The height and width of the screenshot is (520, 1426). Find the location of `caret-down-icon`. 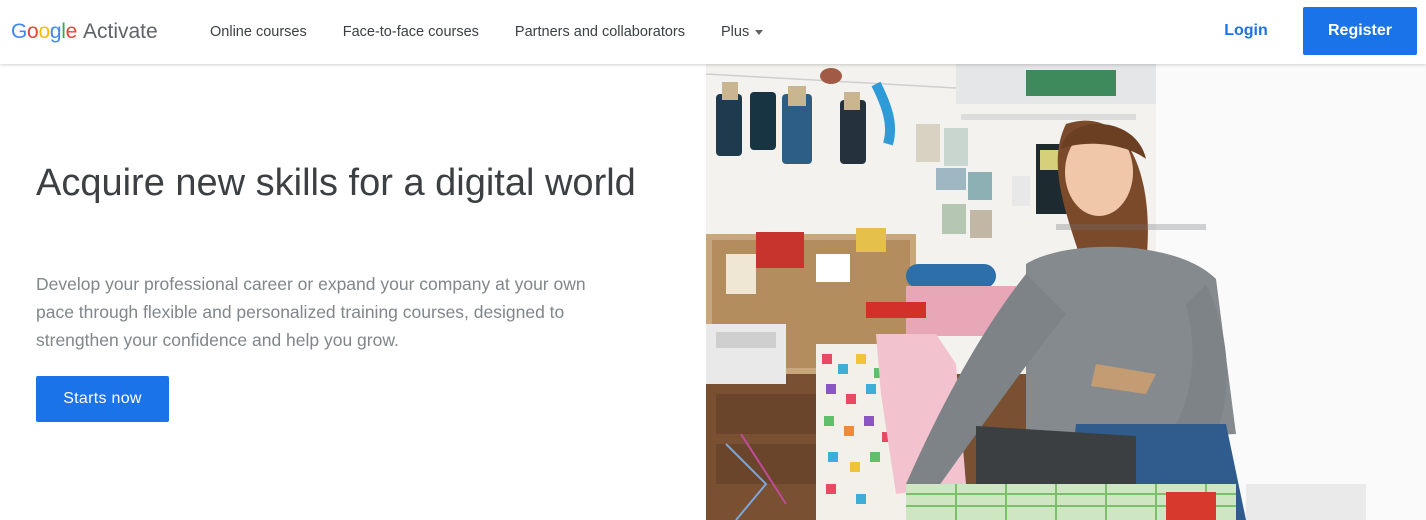

caret-down-icon is located at coordinates (759, 32).